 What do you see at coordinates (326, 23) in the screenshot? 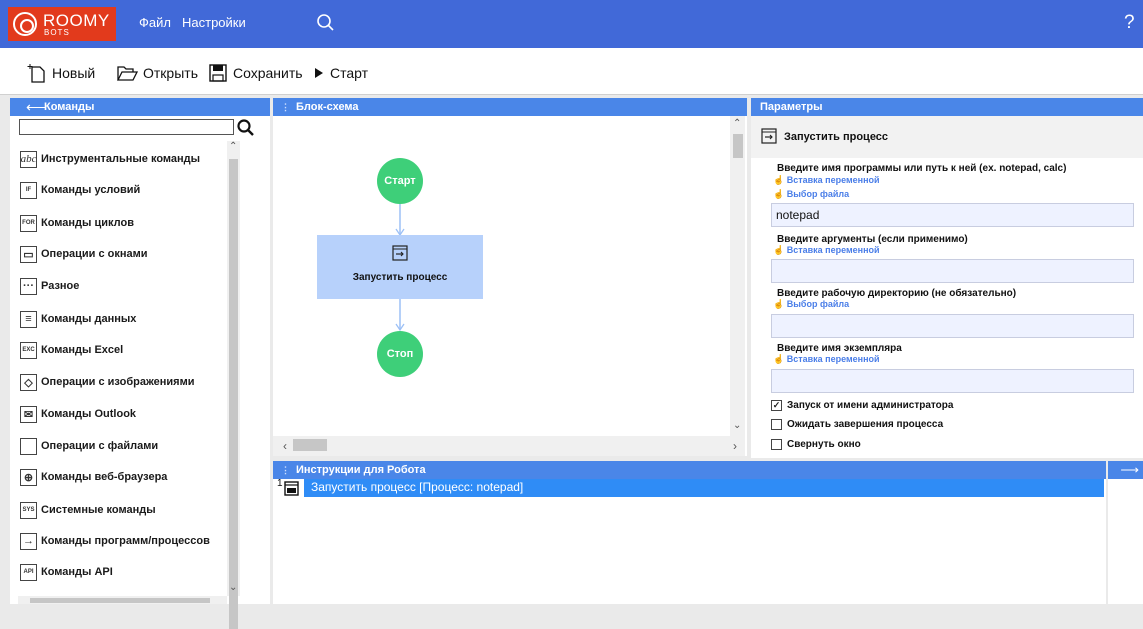
I see `search-icon` at bounding box center [326, 23].